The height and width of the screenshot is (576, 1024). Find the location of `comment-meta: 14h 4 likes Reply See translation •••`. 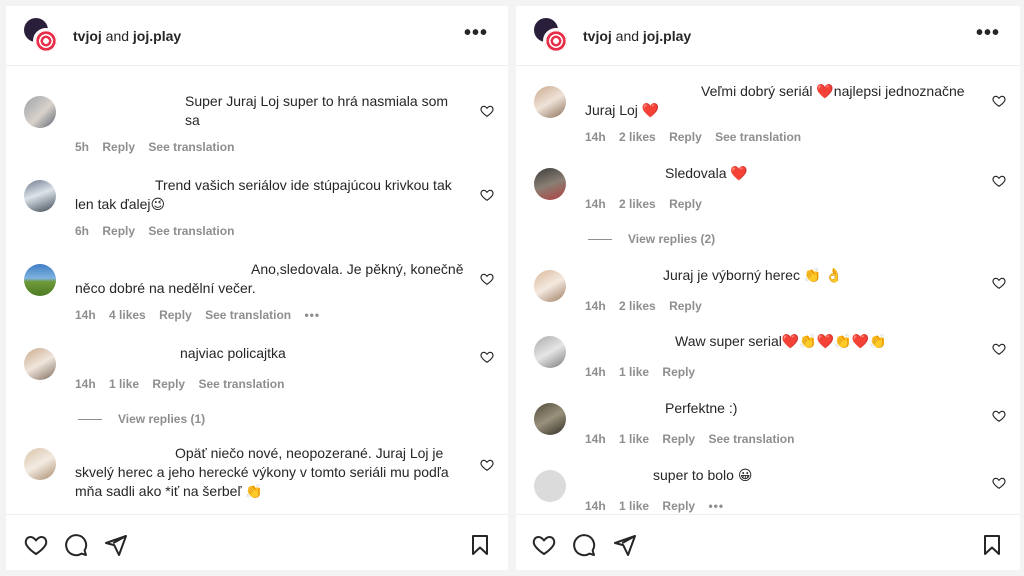

comment-meta: 14h 4 likes Reply See translation ••• is located at coordinates (202, 315).